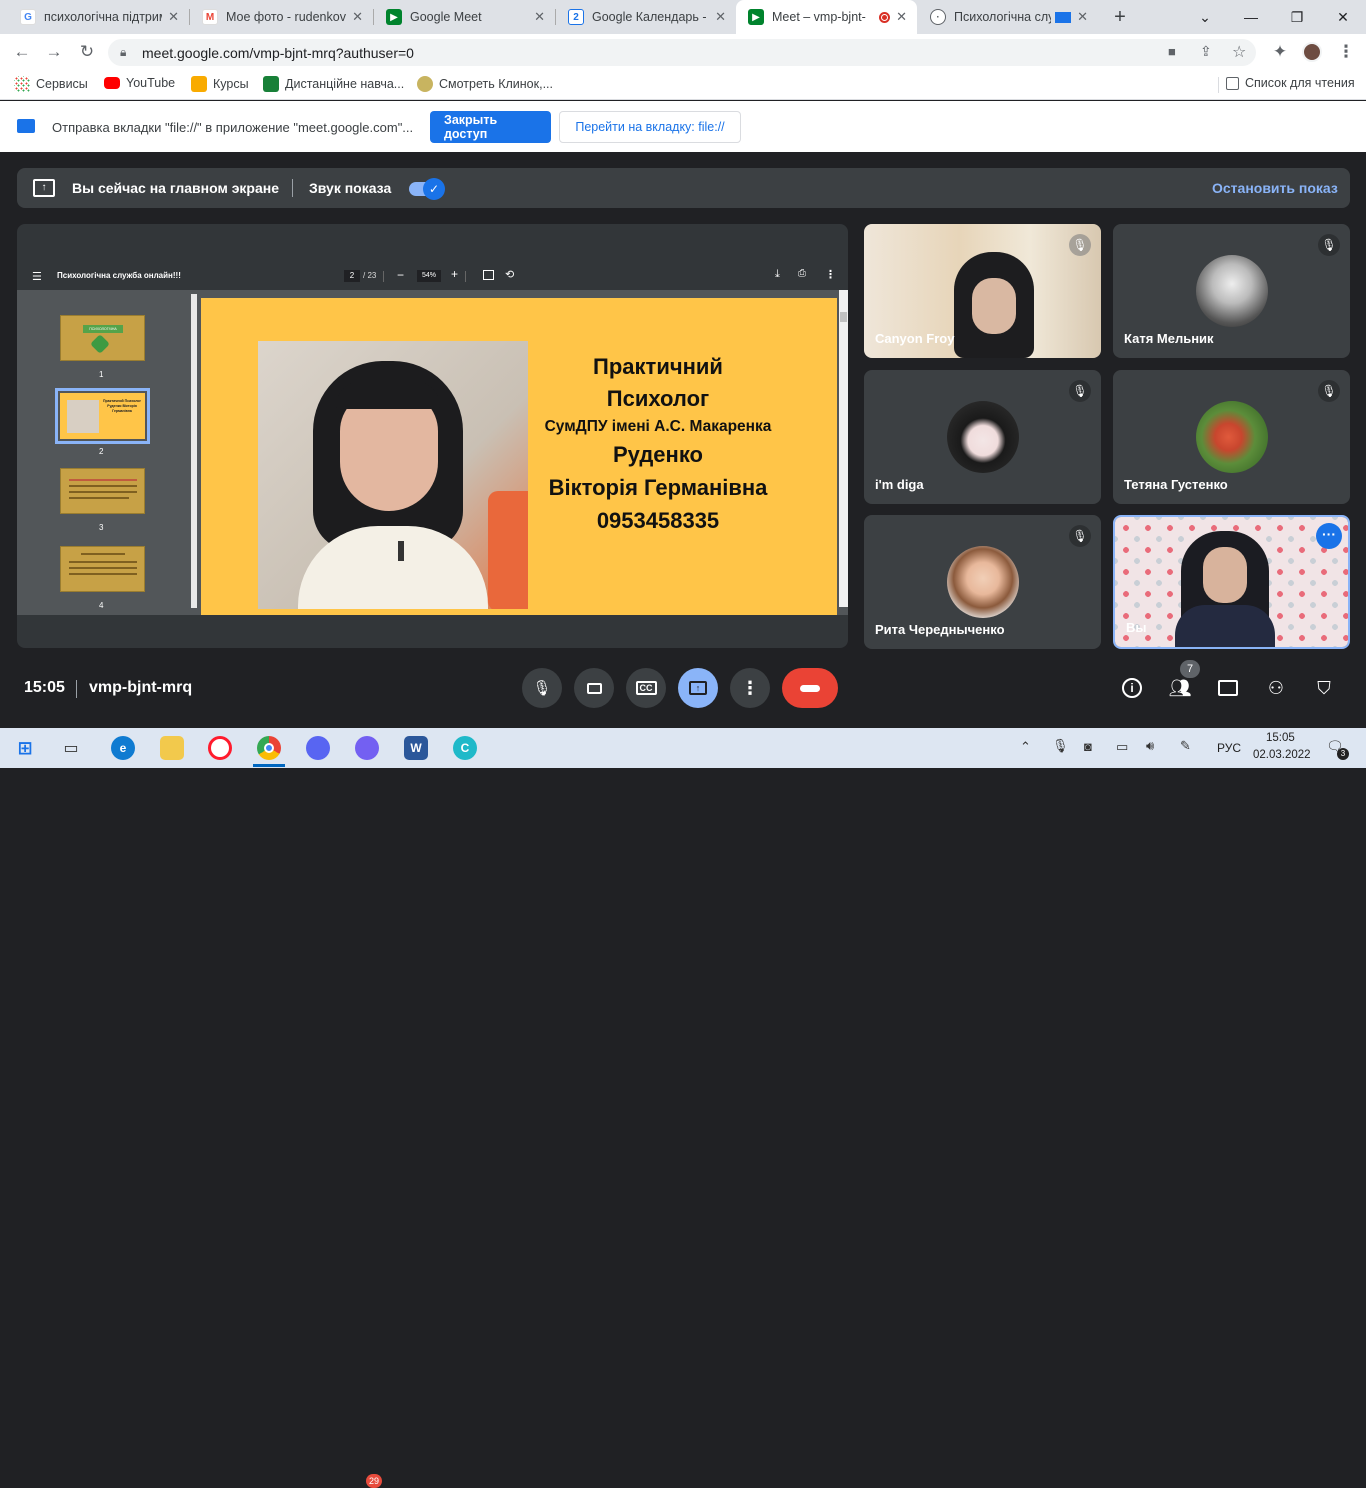 The width and height of the screenshot is (1366, 1488). Describe the element at coordinates (1346, 52) in the screenshot. I see `browser-menu-icon: ⋮` at that location.